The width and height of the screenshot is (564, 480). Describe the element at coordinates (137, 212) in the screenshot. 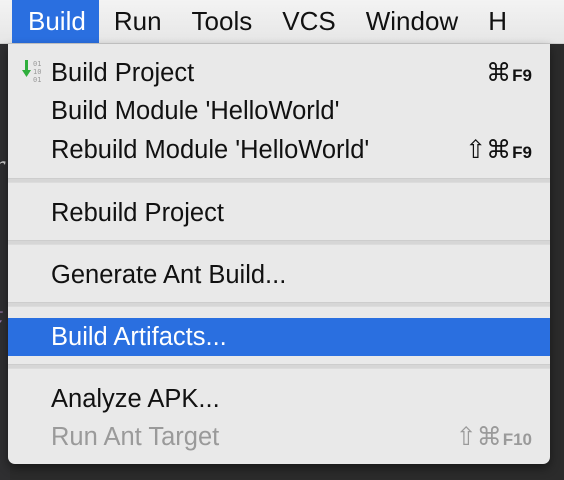

I see `menu-item-label: Rebuild Project` at that location.